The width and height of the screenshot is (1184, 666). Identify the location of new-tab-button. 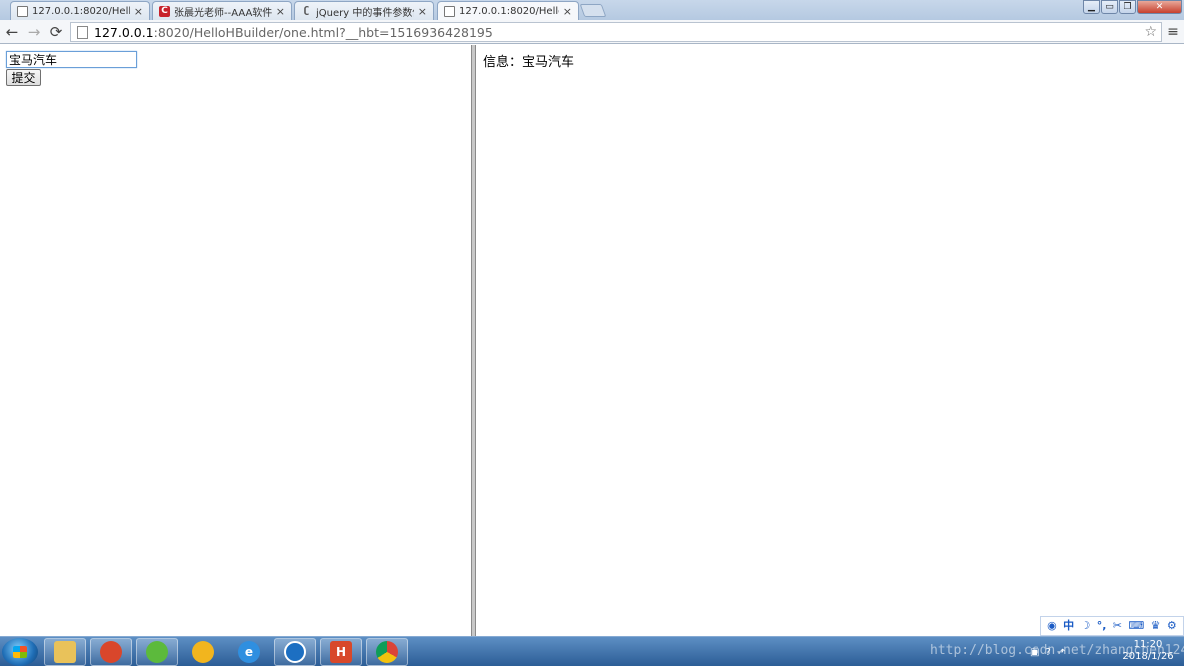
(593, 10).